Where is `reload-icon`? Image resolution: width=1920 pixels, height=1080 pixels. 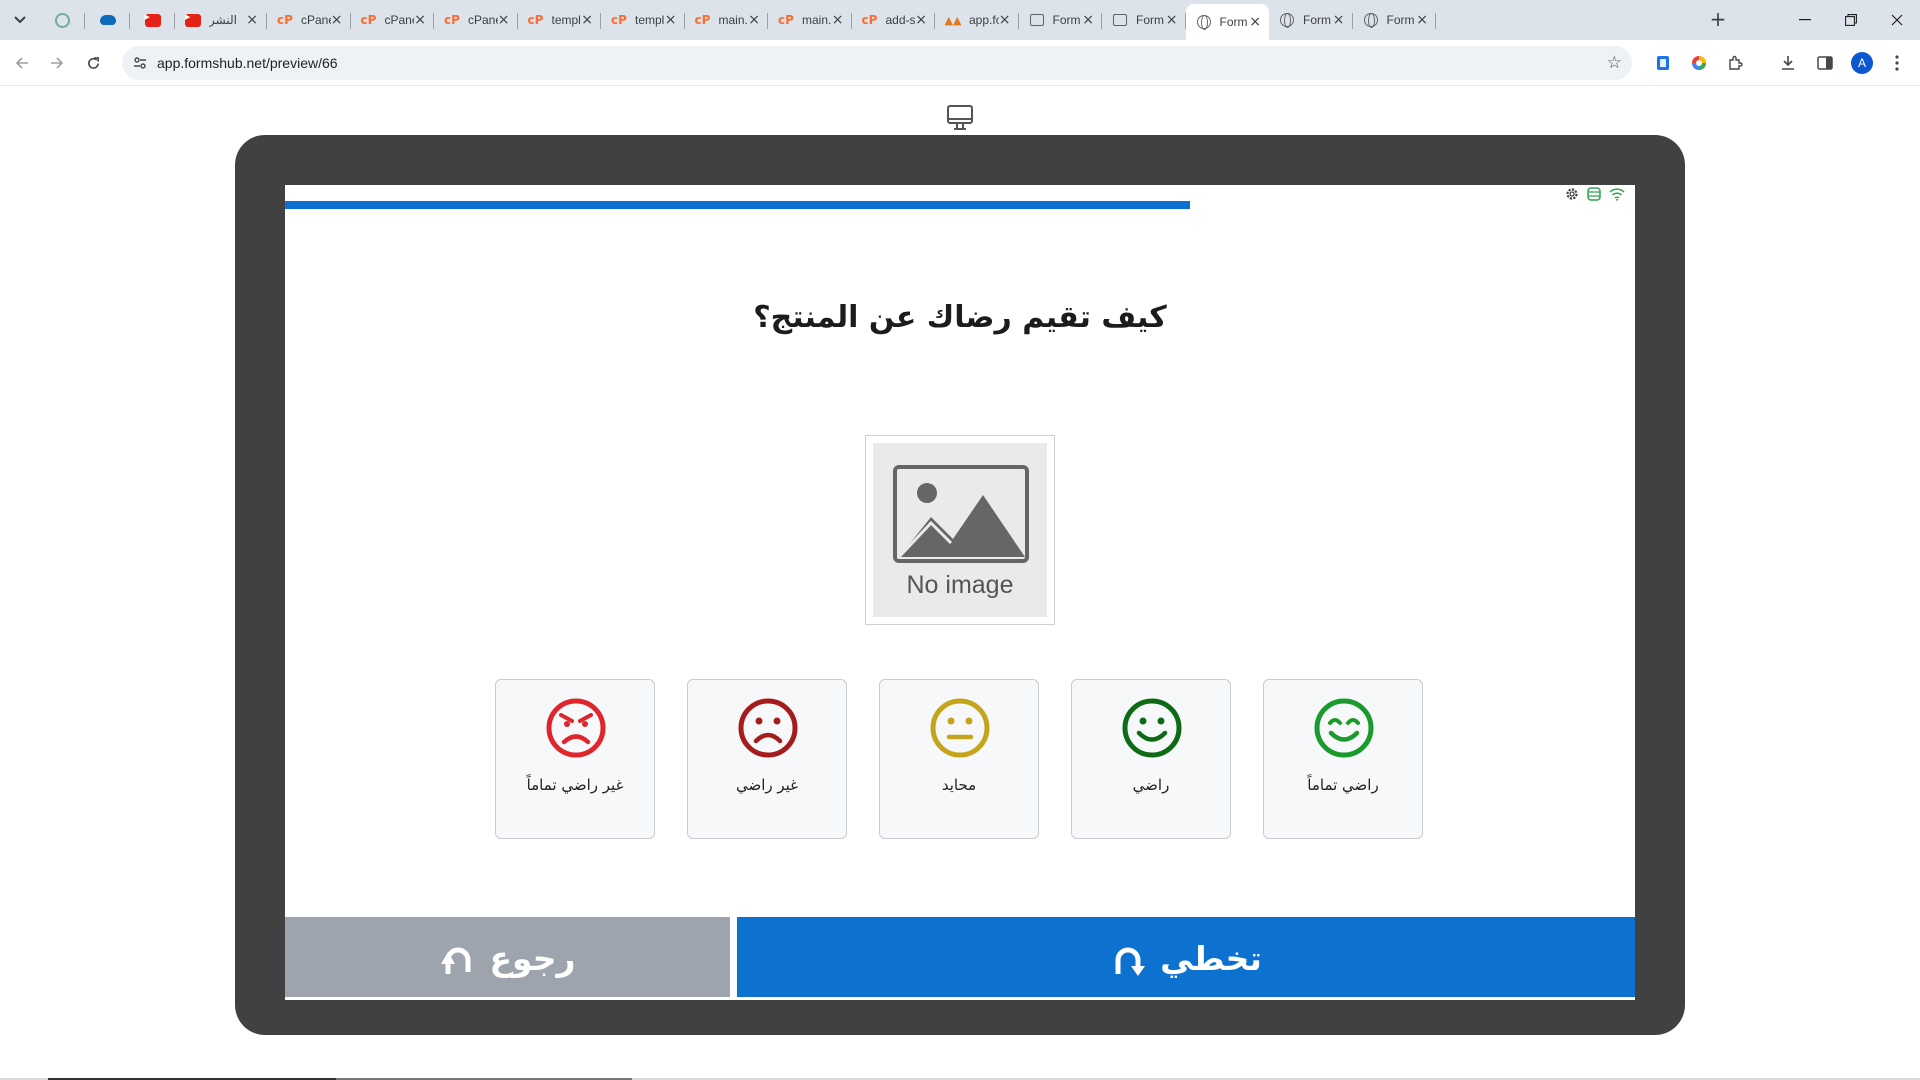 reload-icon is located at coordinates (93, 63).